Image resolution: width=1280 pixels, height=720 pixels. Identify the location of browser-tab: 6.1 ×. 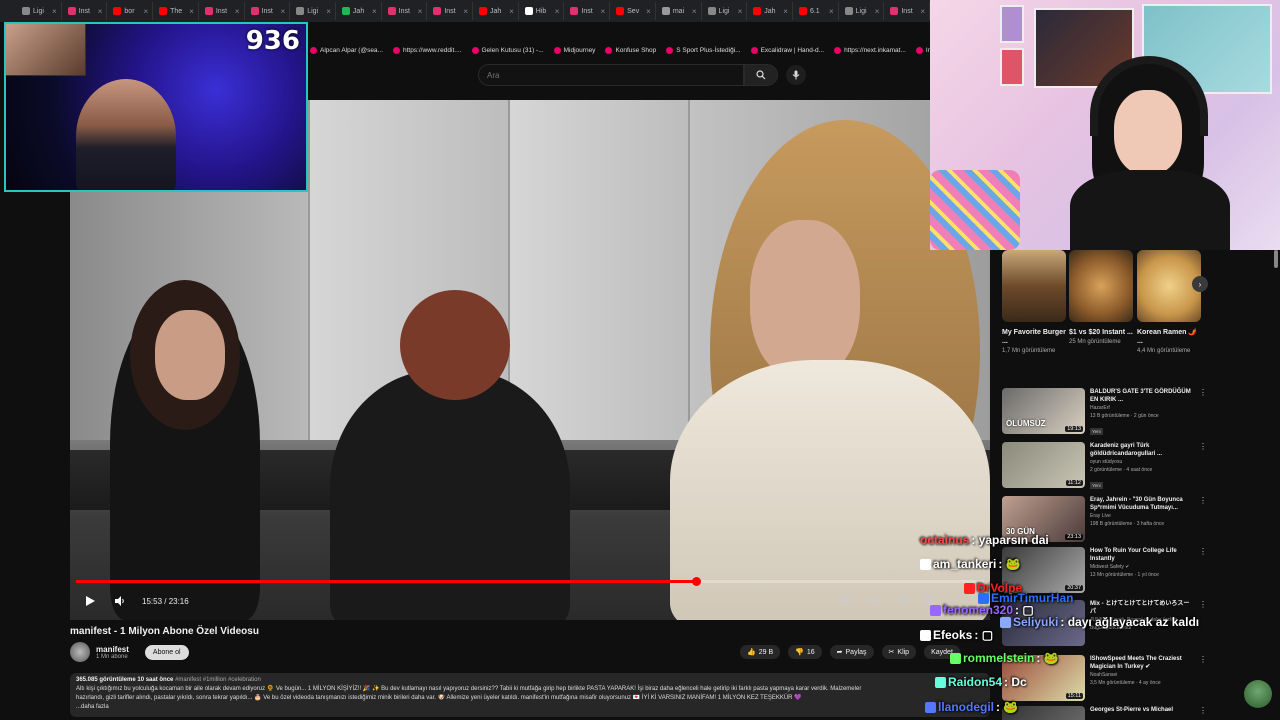
(817, 11).